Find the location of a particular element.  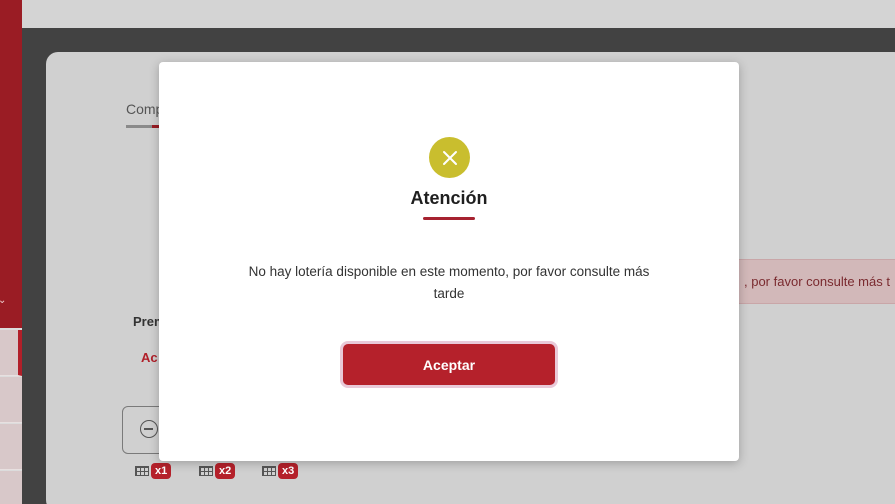

close-icon is located at coordinates (449, 157).